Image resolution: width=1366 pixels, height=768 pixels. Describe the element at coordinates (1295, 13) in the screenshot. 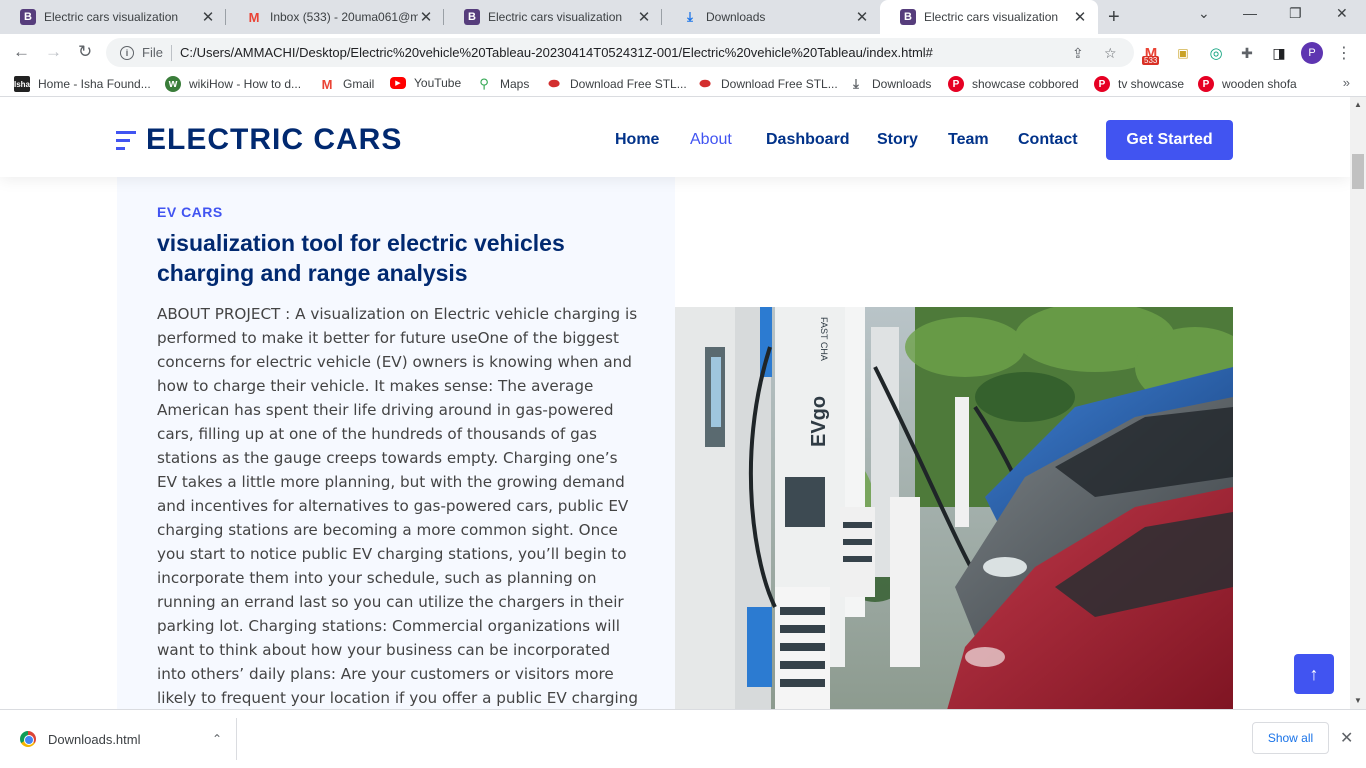

I see `restore-icon: ❐` at that location.